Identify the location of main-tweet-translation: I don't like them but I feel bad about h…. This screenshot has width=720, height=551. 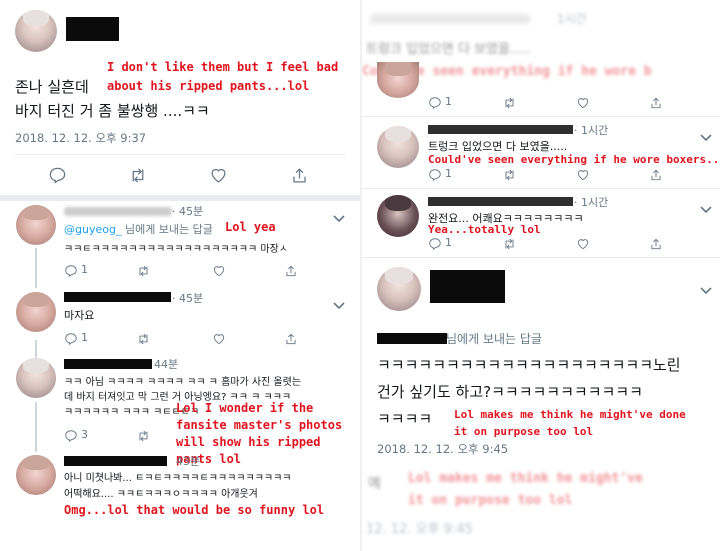
(223, 76).